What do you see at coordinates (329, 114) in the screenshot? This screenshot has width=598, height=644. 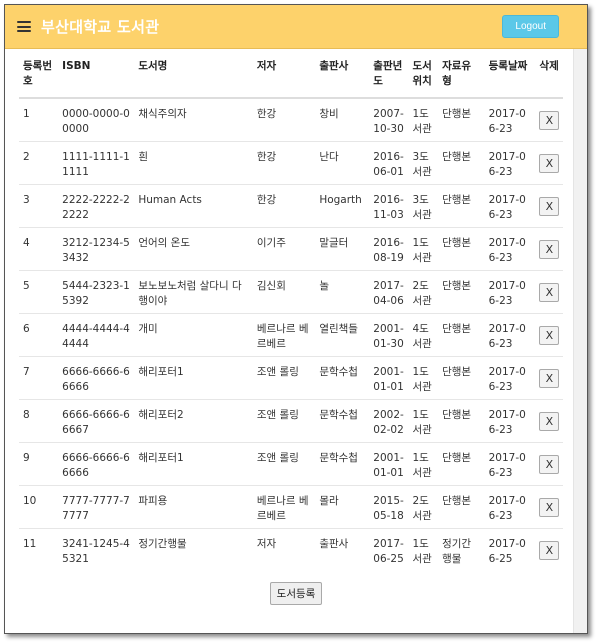 I see `cell-publisher: 창비` at bounding box center [329, 114].